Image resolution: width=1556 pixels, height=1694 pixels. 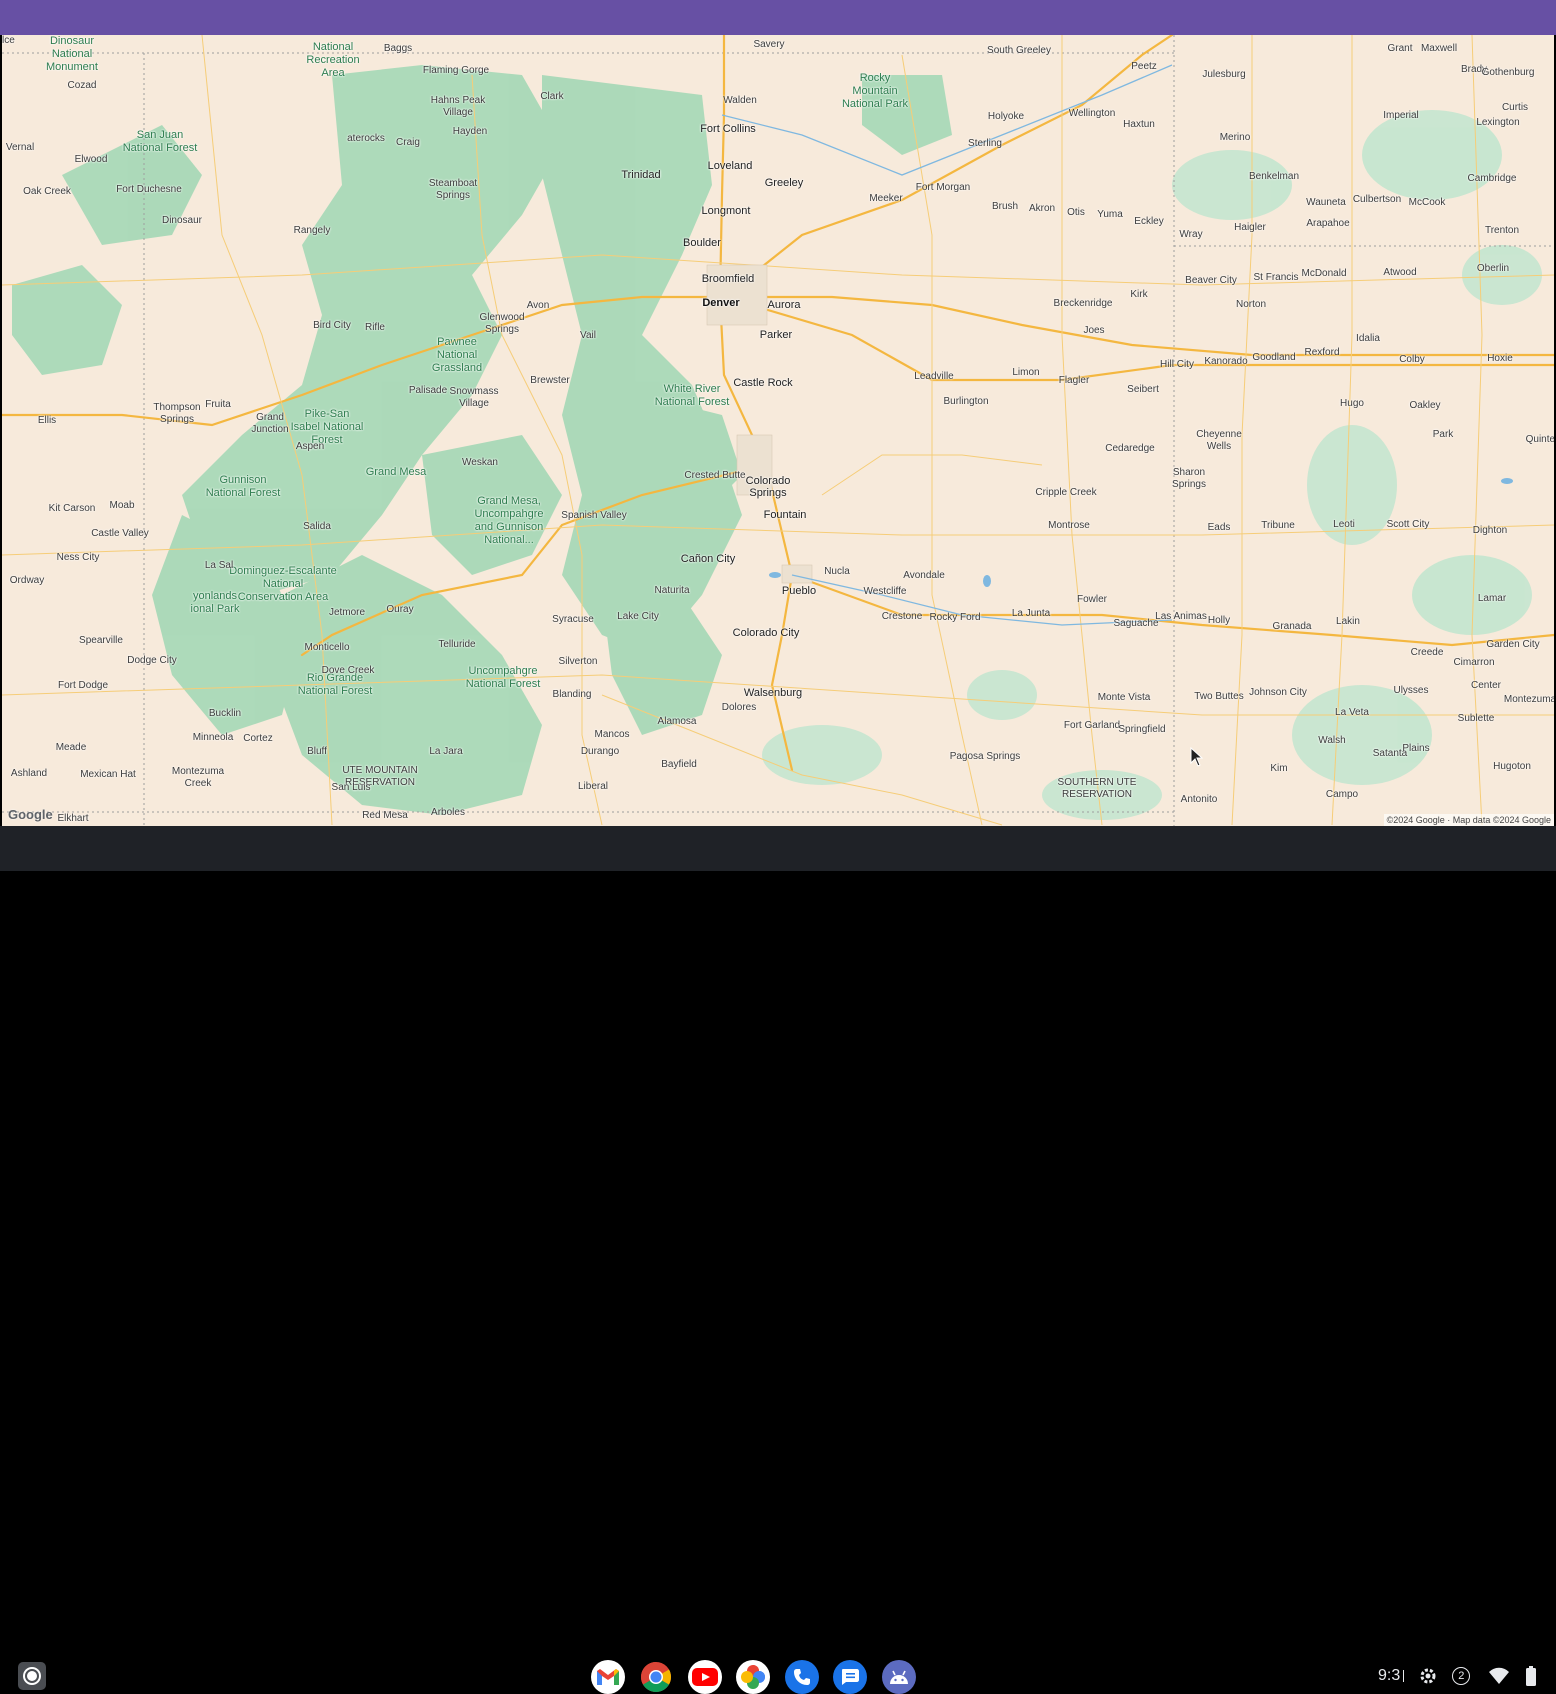 I want to click on map-label: Parker, so click(x=776, y=335).